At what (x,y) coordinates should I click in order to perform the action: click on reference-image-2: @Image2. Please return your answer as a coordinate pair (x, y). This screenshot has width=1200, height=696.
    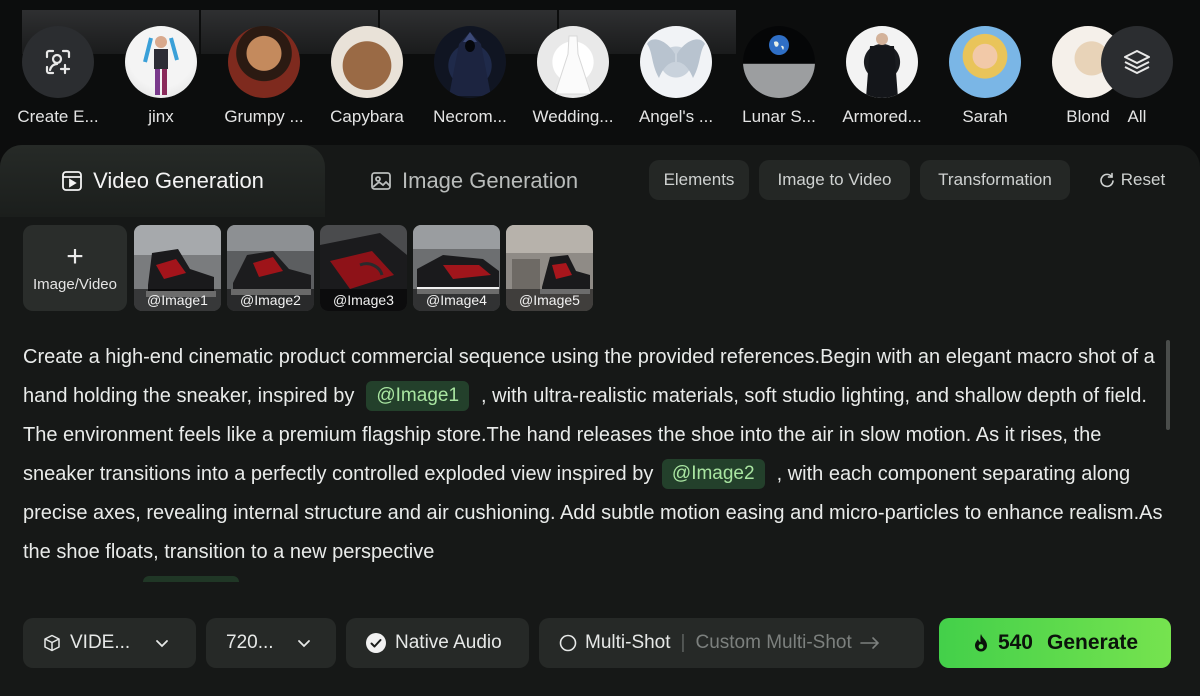
    Looking at the image, I should click on (270, 268).